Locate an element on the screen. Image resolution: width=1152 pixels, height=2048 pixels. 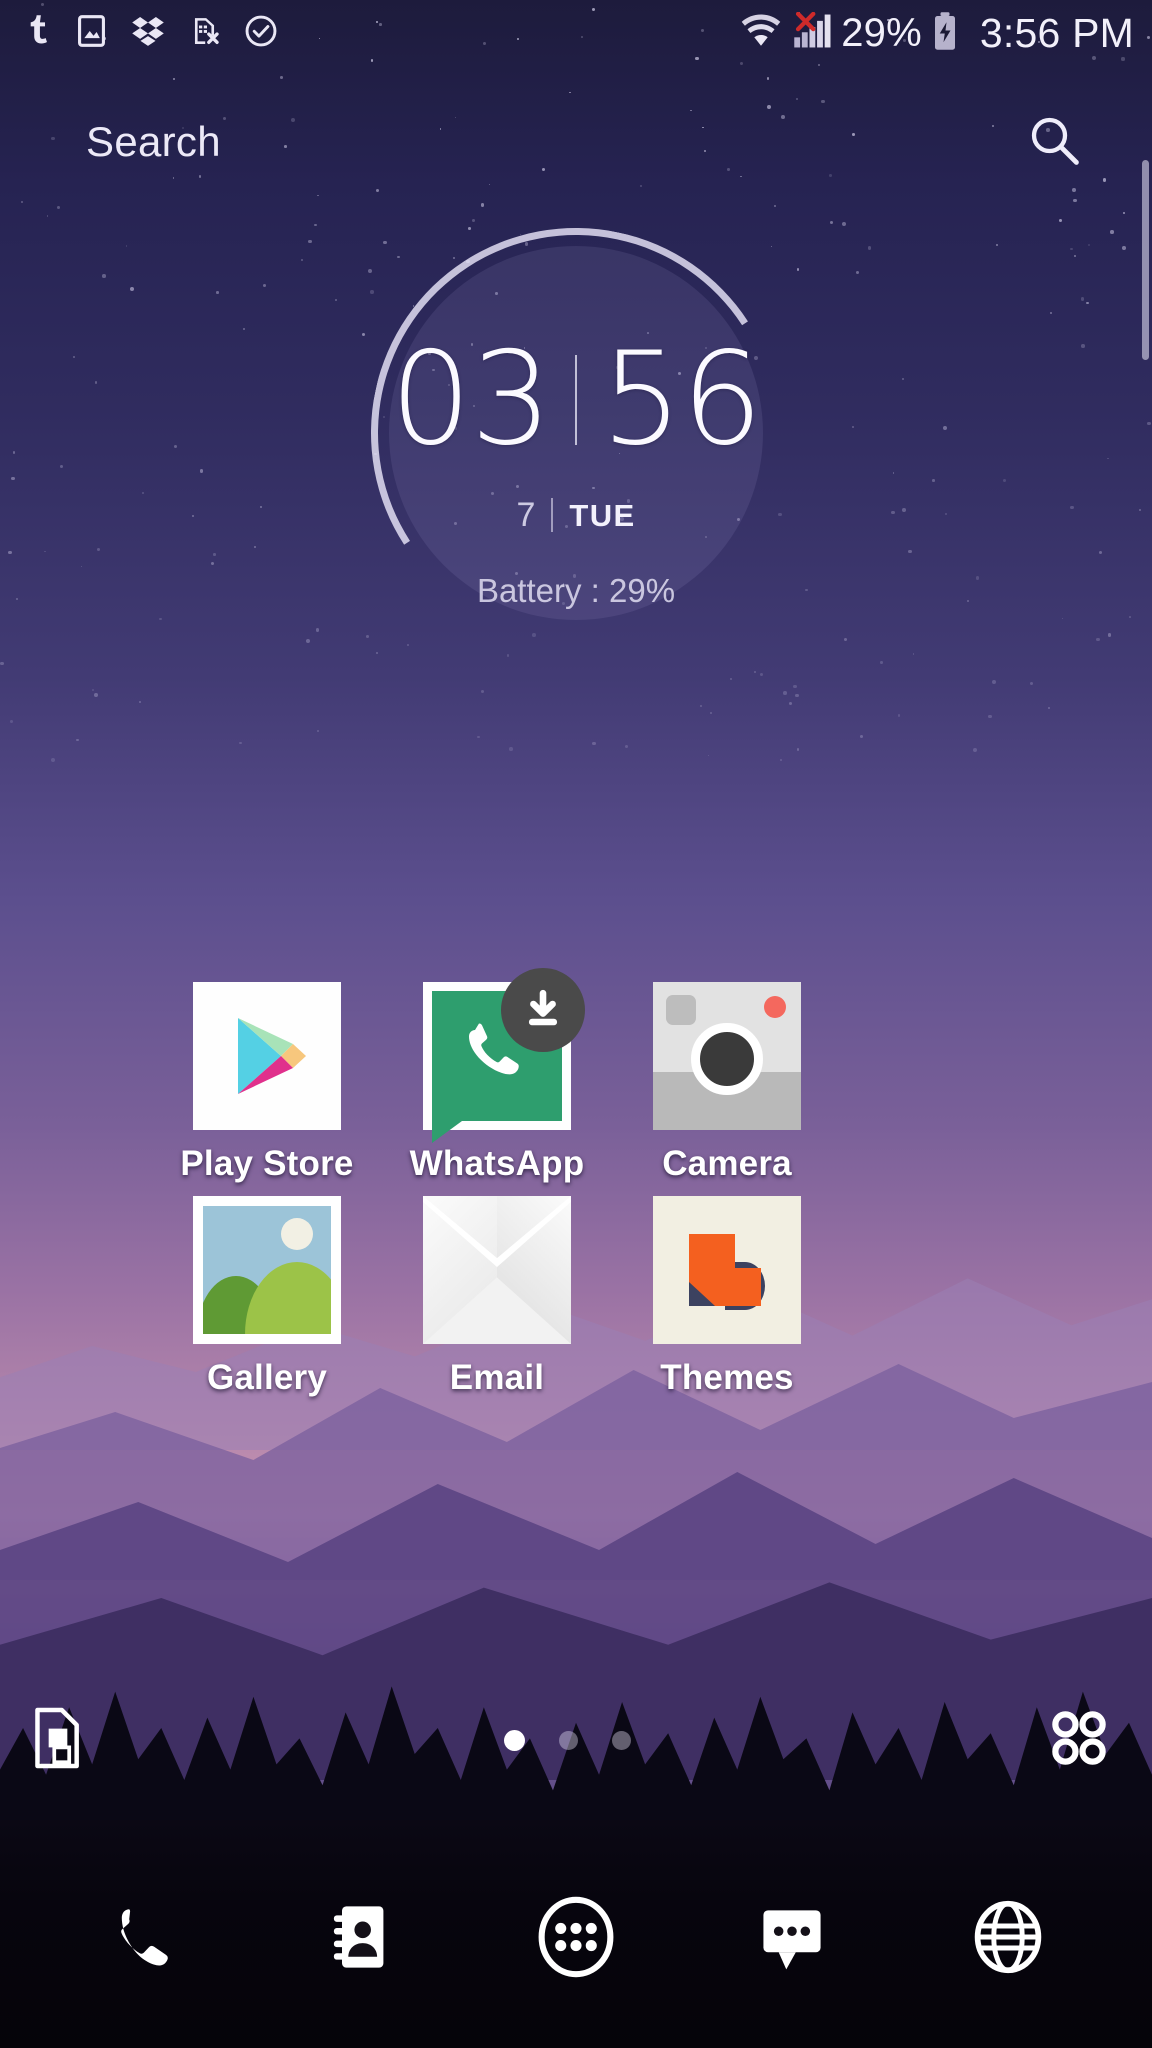
gallery-hill-front is located at coordinates (288, 1298).